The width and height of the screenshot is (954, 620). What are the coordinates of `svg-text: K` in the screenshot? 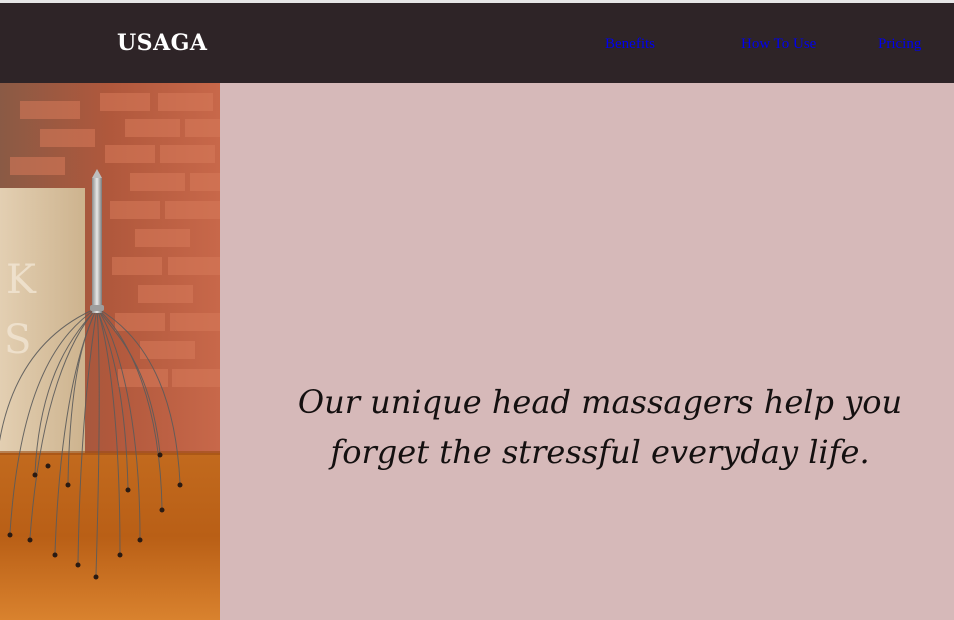 It's located at (21, 280).